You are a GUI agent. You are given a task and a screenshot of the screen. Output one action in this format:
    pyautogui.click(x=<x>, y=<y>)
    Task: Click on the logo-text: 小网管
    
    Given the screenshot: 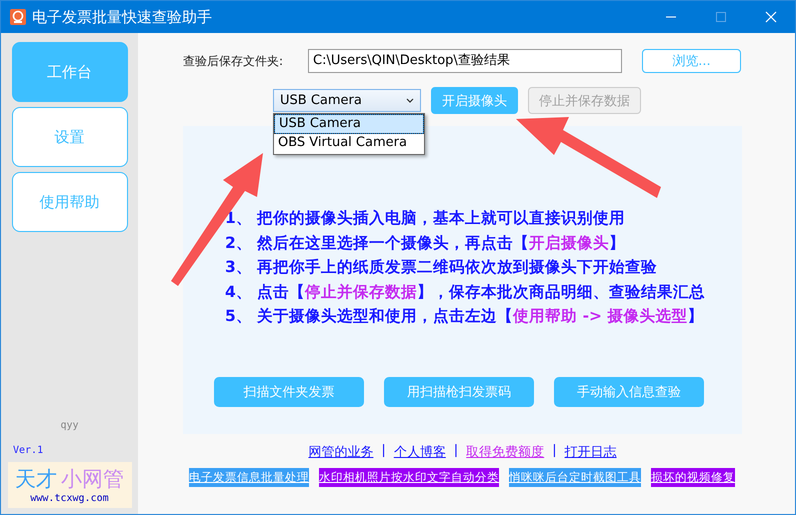 What is the action you would take?
    pyautogui.click(x=92, y=479)
    